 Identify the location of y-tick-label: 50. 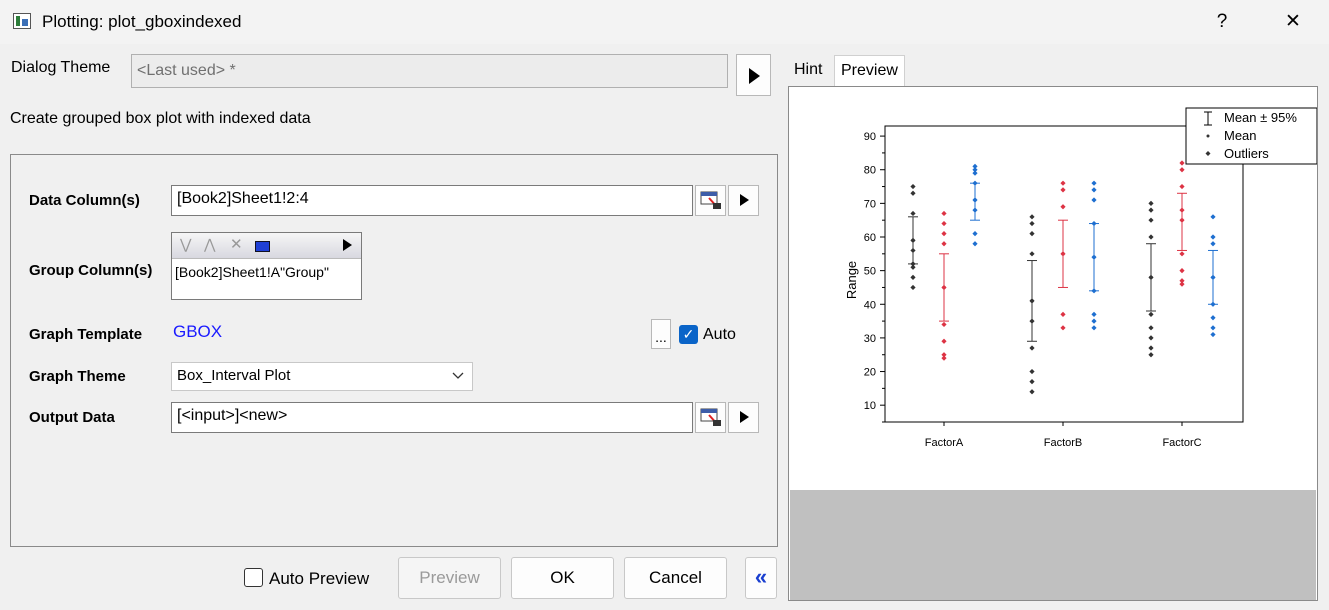
(870, 272).